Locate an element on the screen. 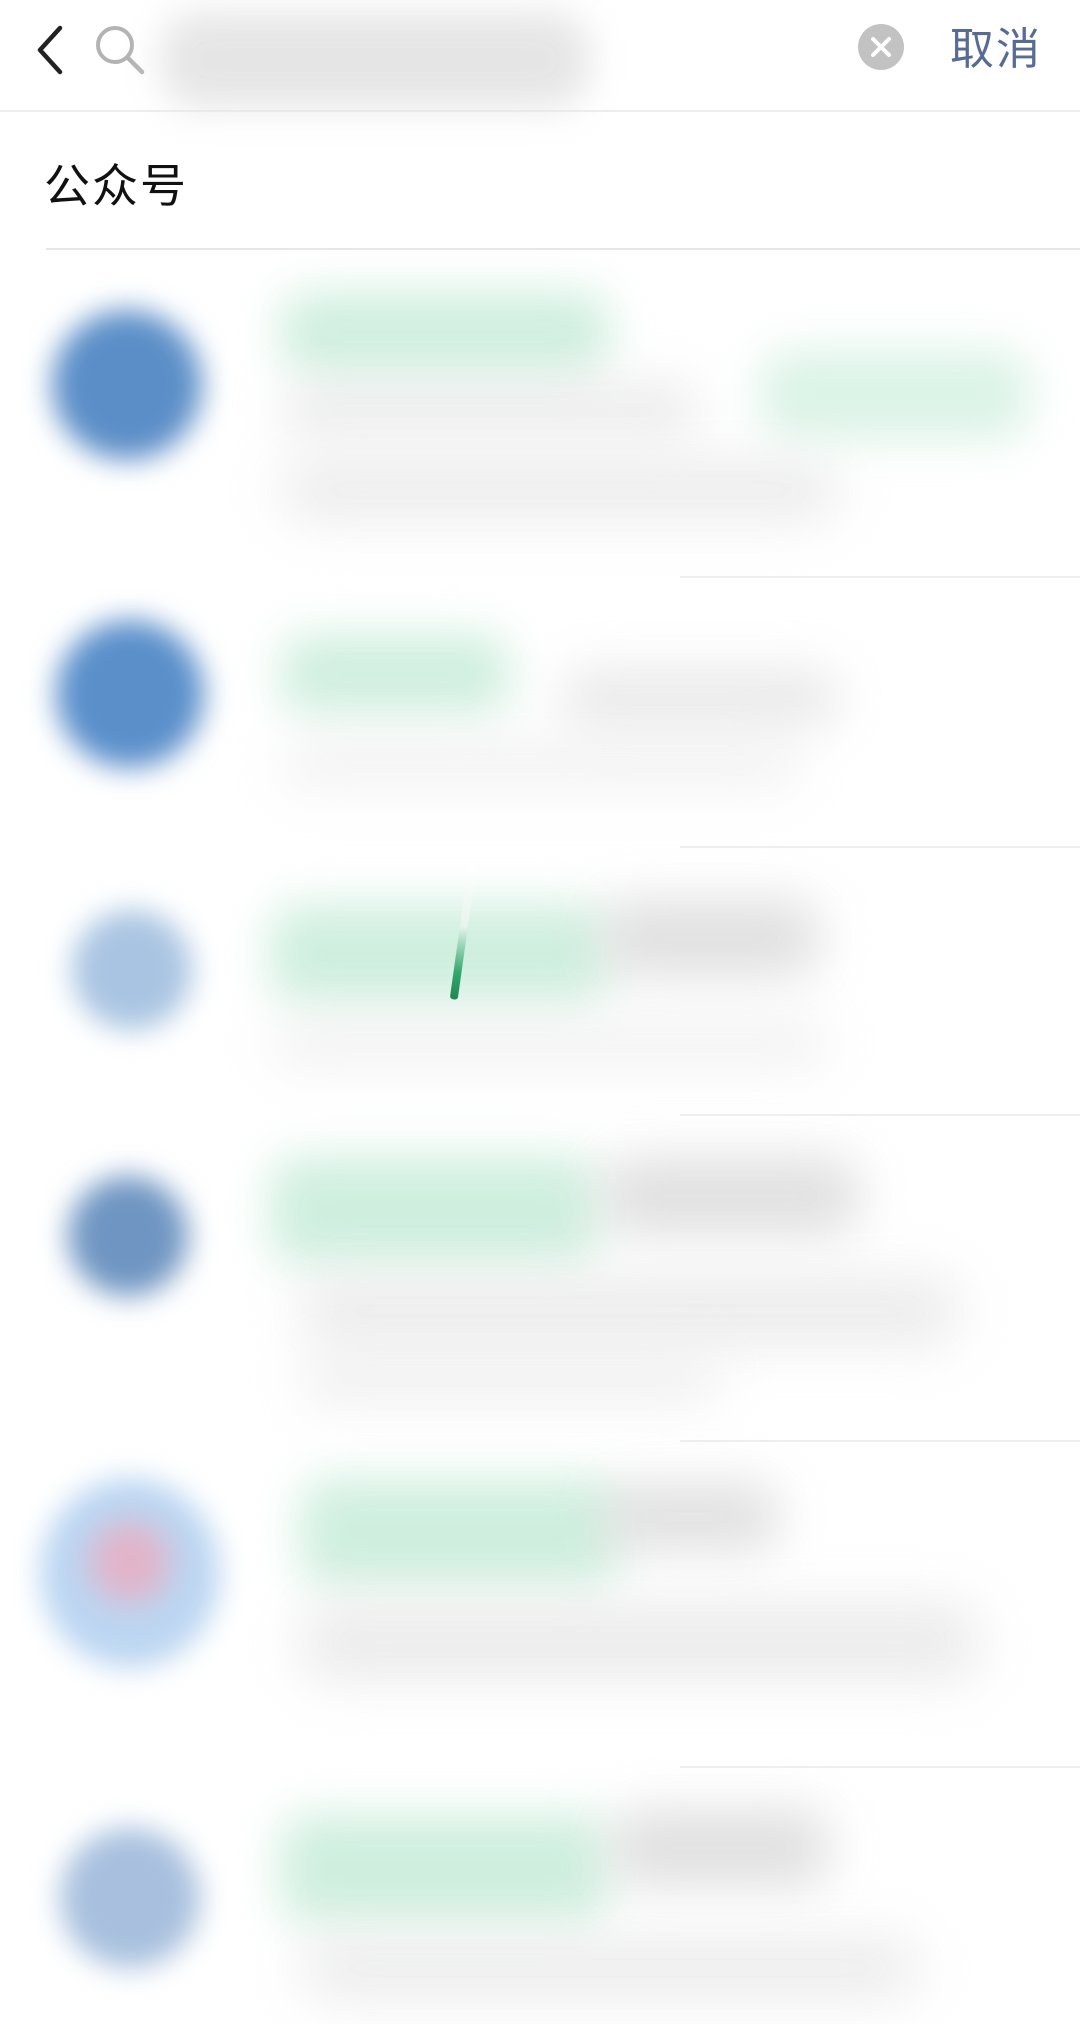 Image resolution: width=1080 pixels, height=2024 pixels. cancel-button: 取消 is located at coordinates (1010, 50).